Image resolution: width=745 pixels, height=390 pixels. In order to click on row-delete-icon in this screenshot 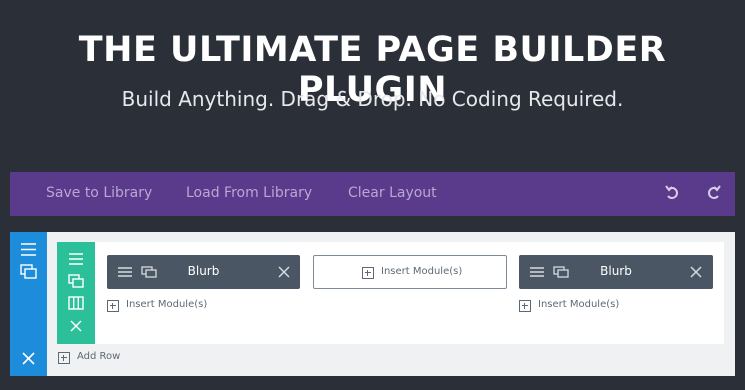, I will do `click(76, 326)`.